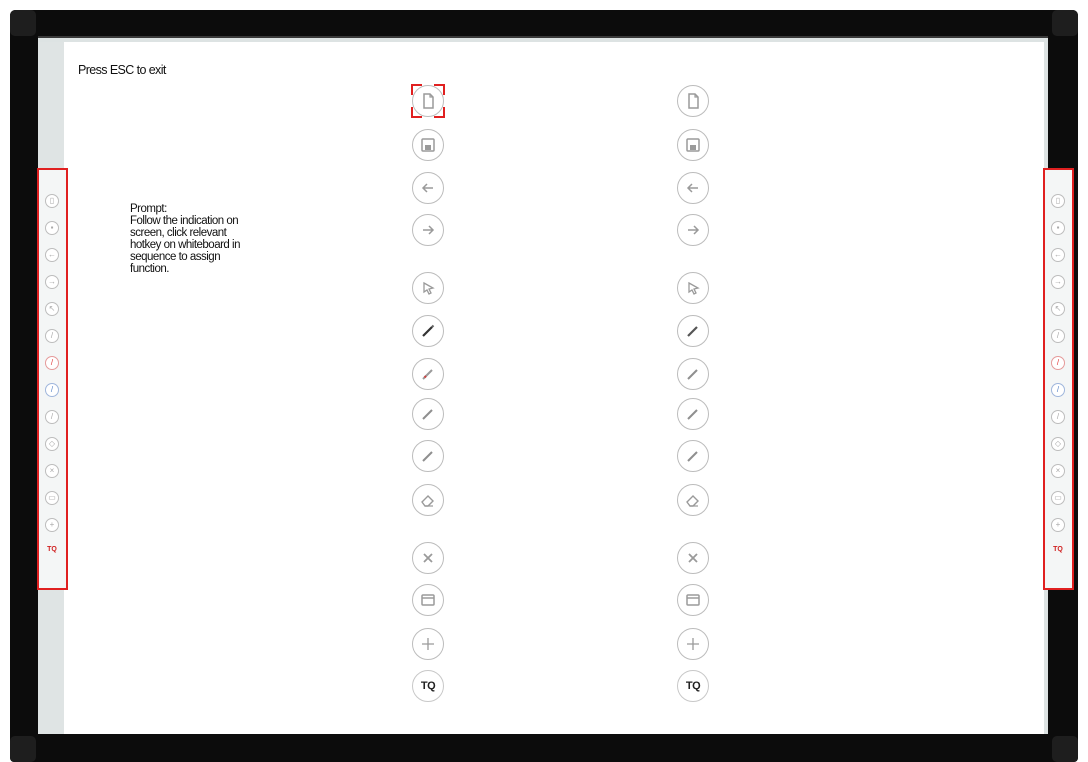 The height and width of the screenshot is (762, 1088). I want to click on frame-top-edge, so click(544, 37).